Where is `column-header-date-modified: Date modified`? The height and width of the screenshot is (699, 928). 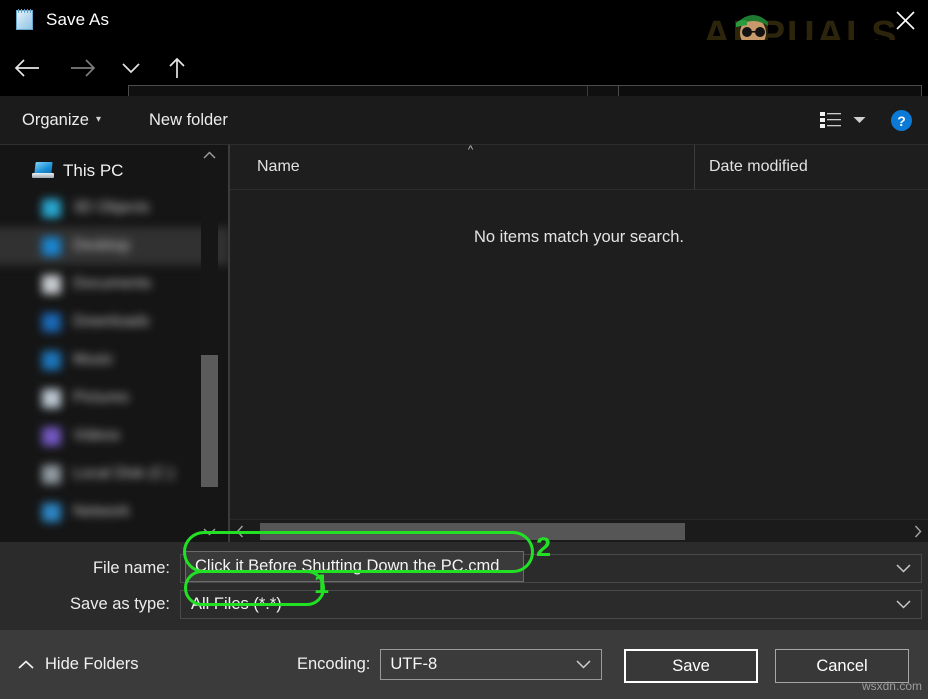
column-header-date-modified: Date modified is located at coordinates (751, 167).